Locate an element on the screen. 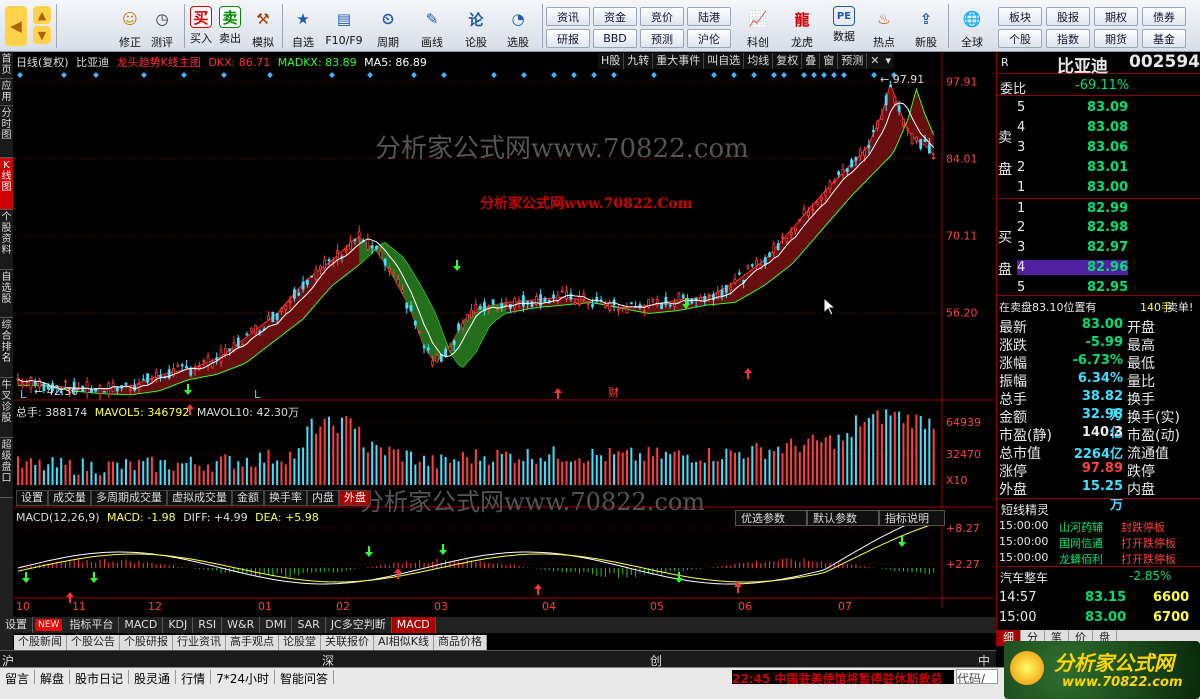 The height and width of the screenshot is (699, 1200). hotspot-button: ♨ 热点 is located at coordinates (884, 26).